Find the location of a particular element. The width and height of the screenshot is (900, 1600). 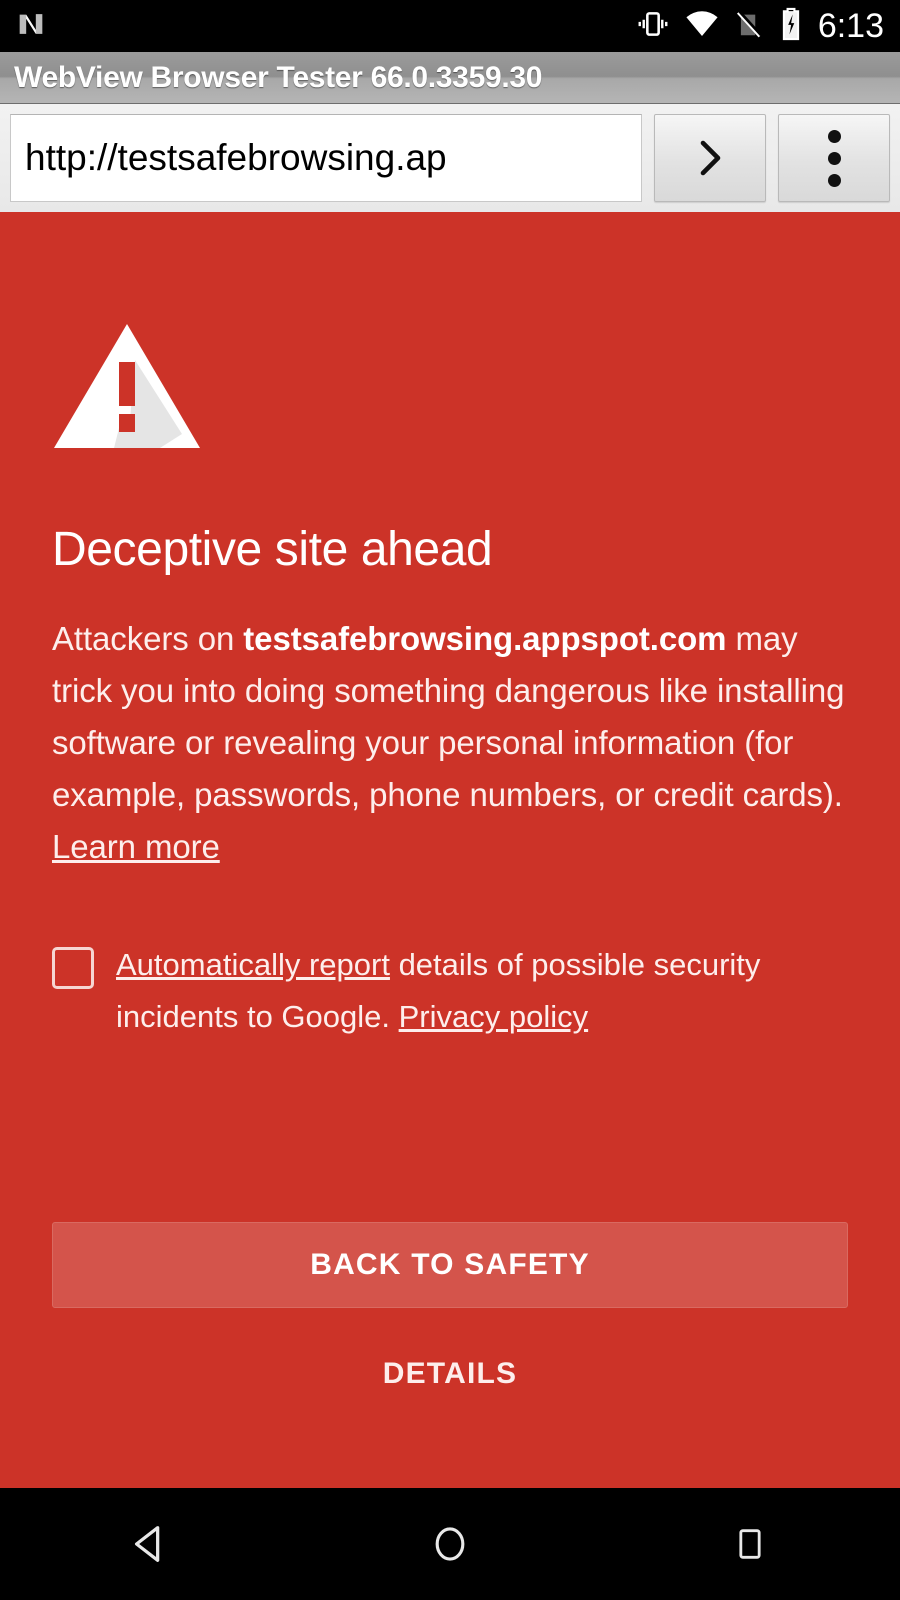

site-domain: testsafebrowsing.appspot.com is located at coordinates (485, 638).